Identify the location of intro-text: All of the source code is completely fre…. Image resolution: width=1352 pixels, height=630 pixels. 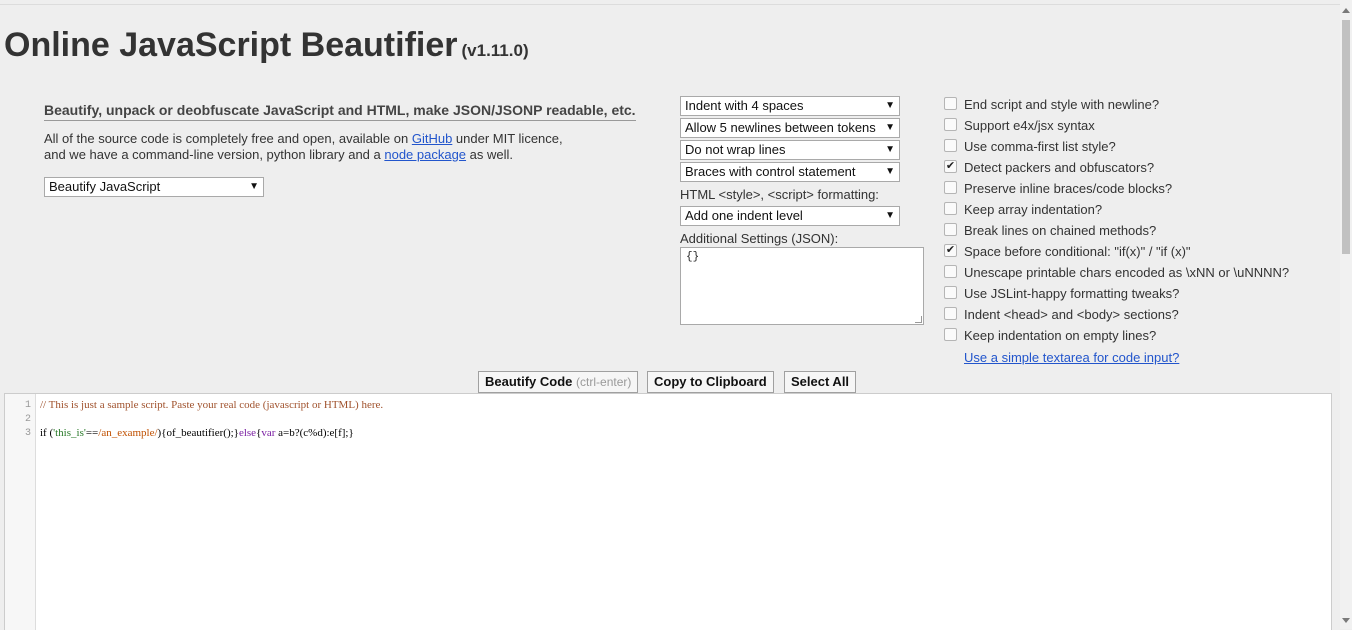
(303, 147).